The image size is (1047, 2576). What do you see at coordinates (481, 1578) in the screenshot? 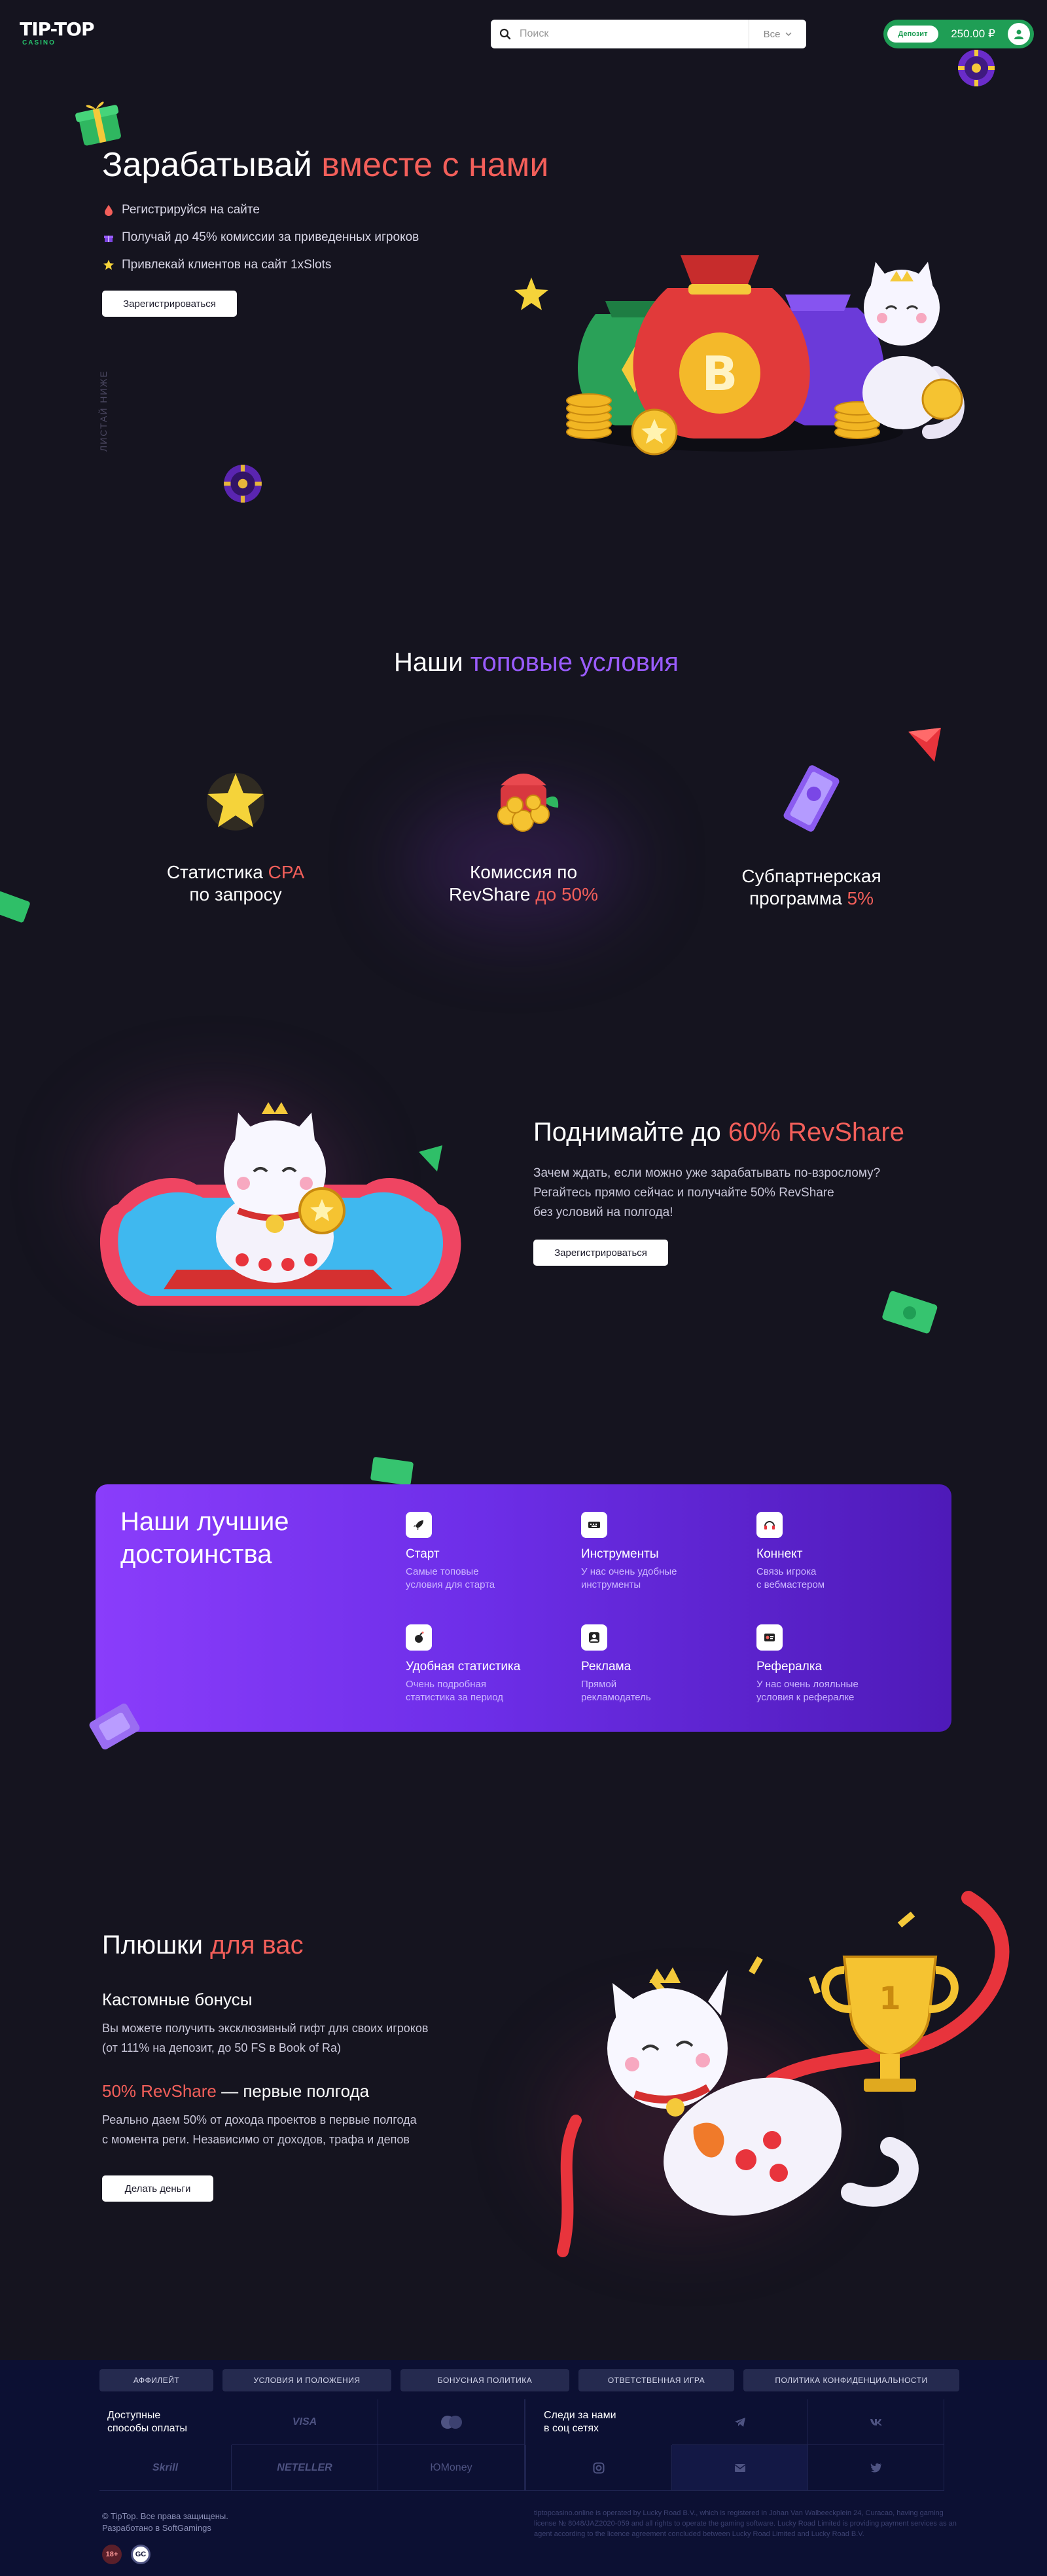
I see `advantage-desc: Самые топовые условия для старта` at bounding box center [481, 1578].